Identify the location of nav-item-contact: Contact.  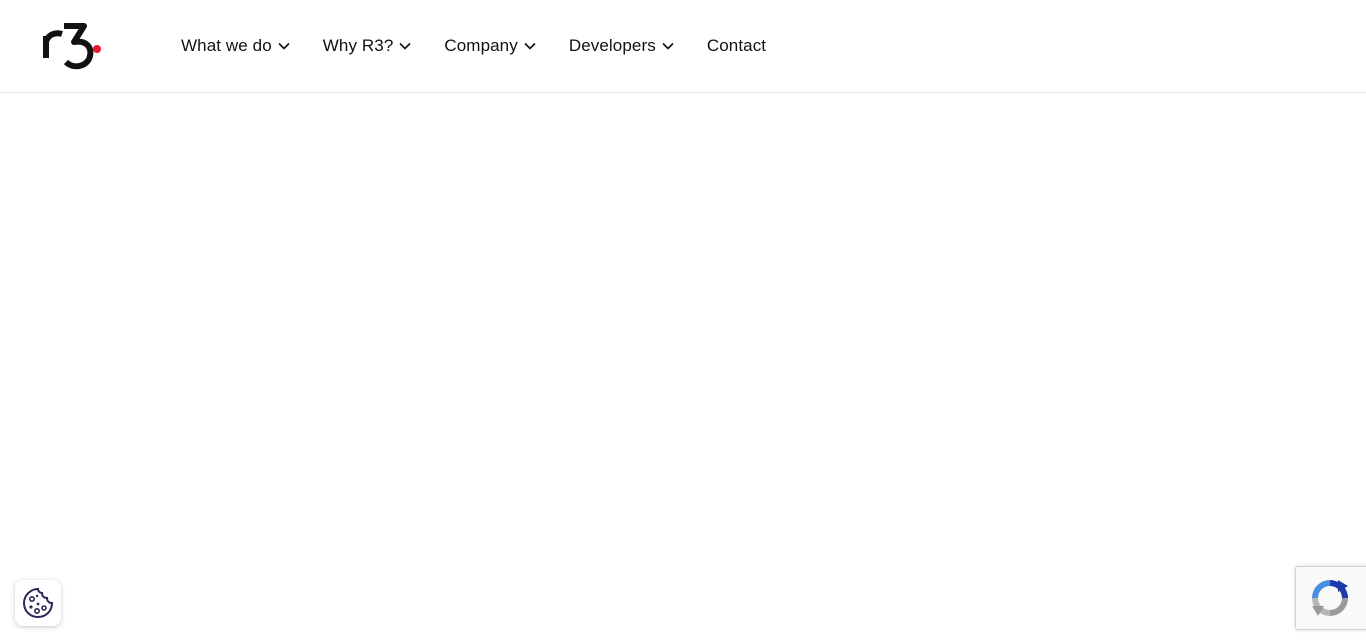
(736, 46).